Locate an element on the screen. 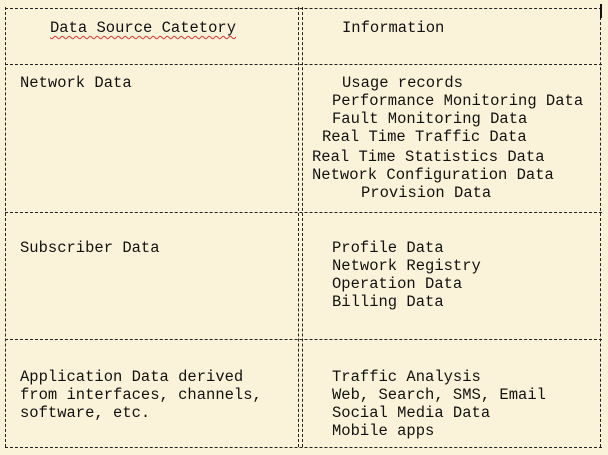  row-subscriber-info-2: Network Registry is located at coordinates (406, 266).